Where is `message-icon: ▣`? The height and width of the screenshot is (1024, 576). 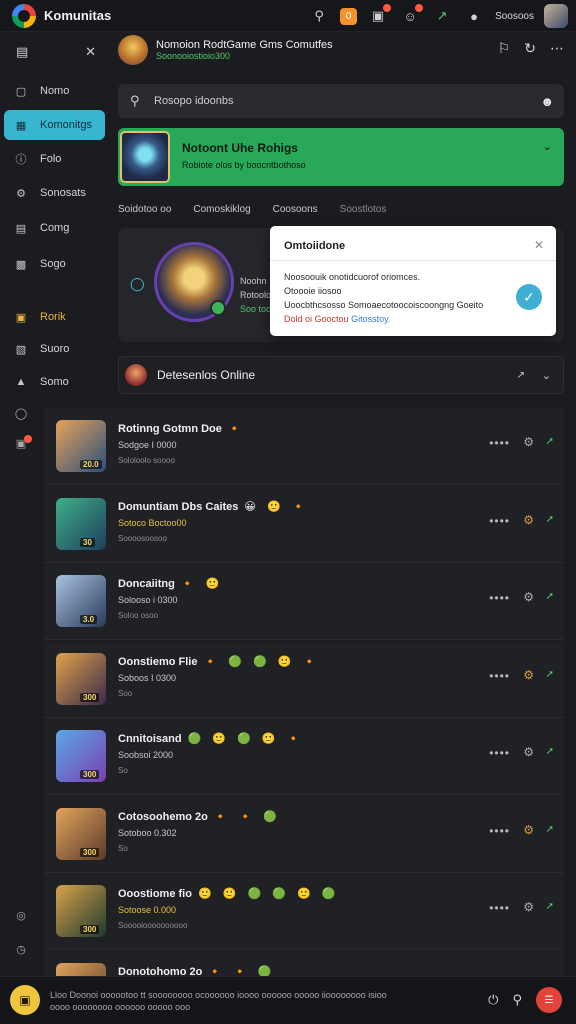 message-icon: ▣ is located at coordinates (23, 442).